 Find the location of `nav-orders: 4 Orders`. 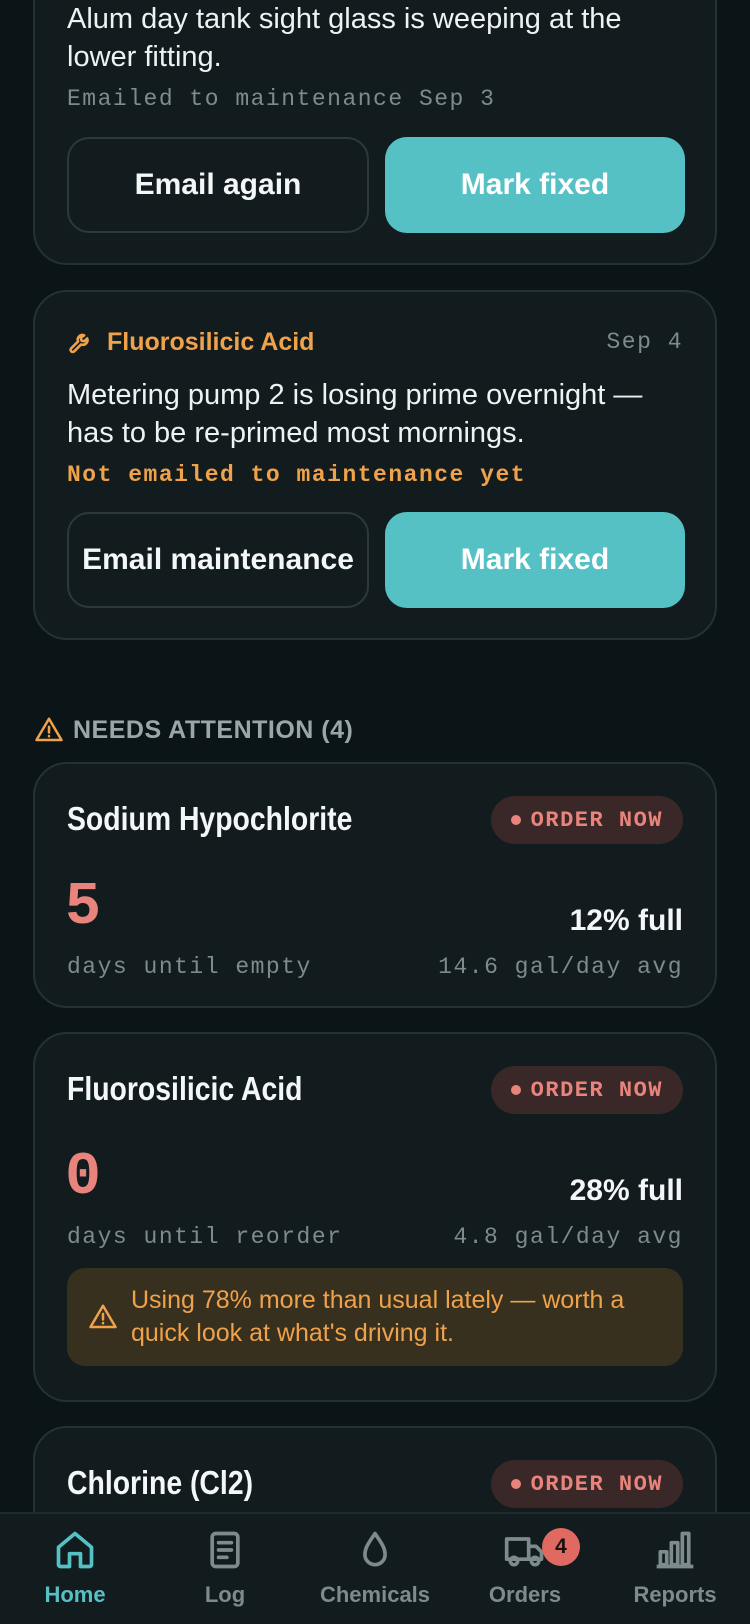

nav-orders: 4 Orders is located at coordinates (525, 1569).